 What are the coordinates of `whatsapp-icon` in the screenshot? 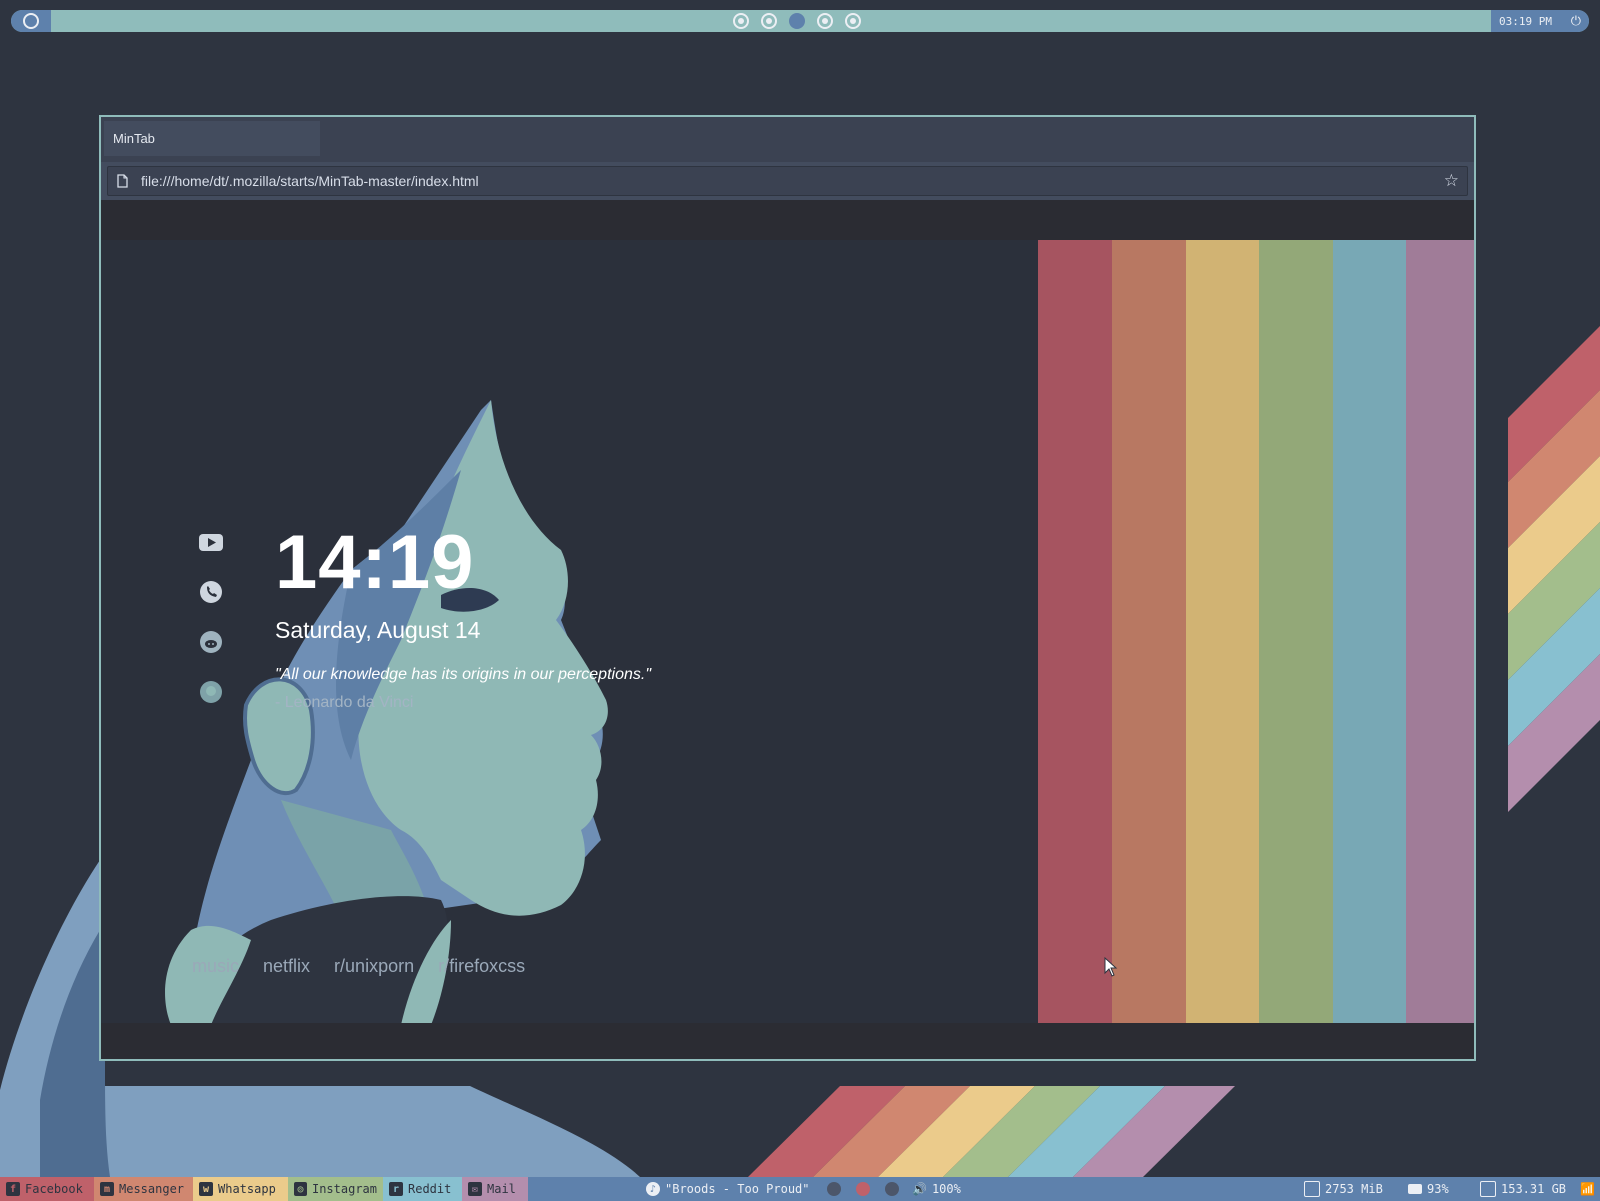 It's located at (211, 592).